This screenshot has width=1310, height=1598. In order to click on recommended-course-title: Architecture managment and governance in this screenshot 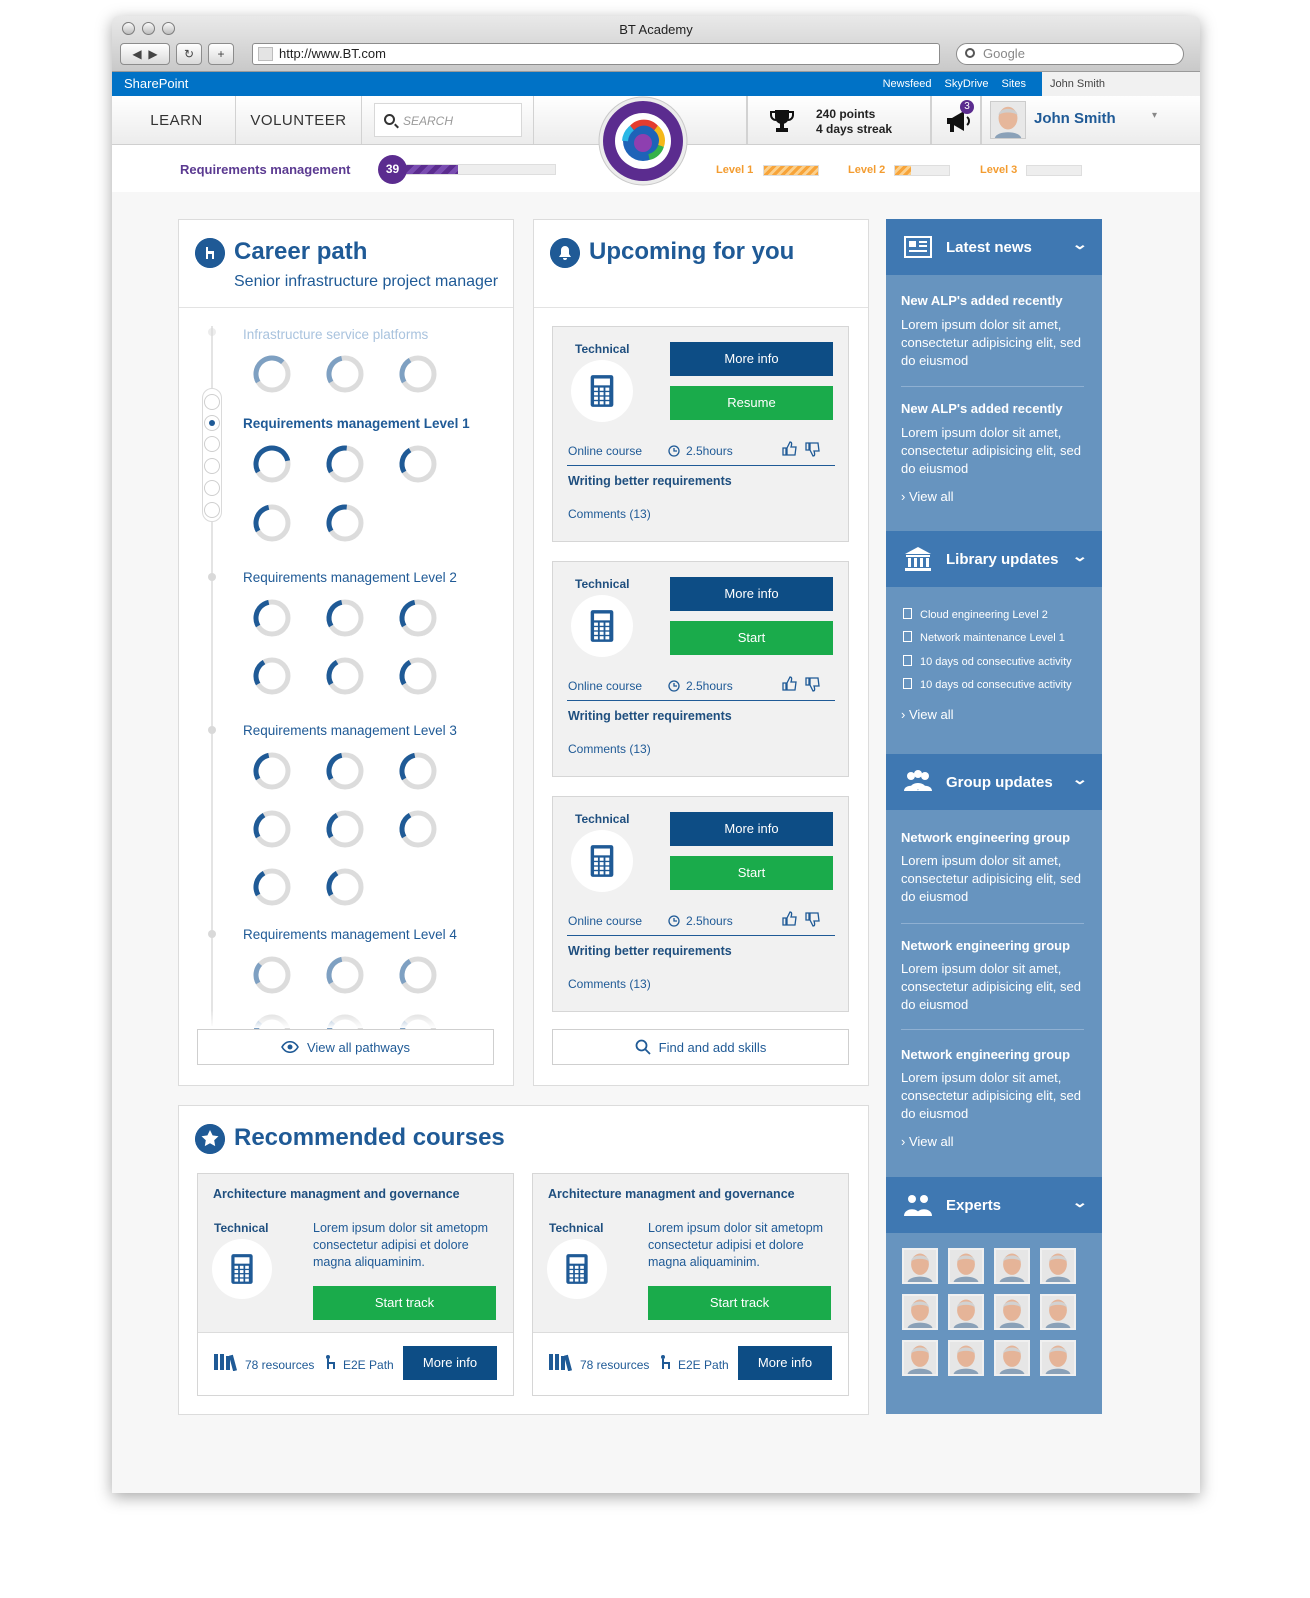, I will do `click(671, 1194)`.